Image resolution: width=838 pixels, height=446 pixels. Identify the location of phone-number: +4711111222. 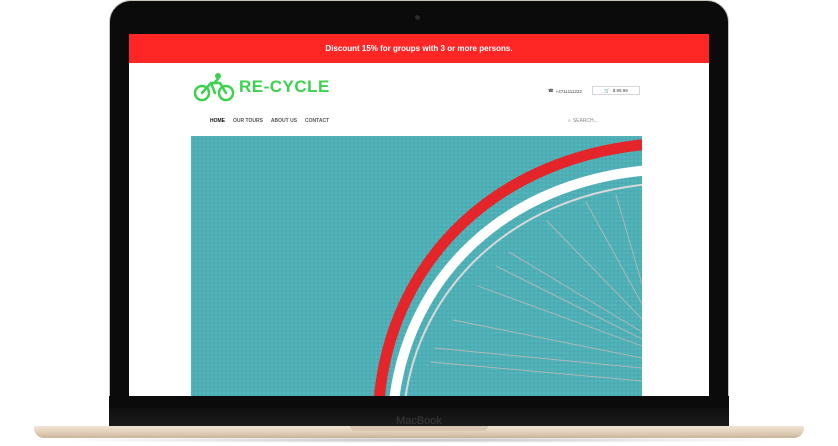
(568, 91).